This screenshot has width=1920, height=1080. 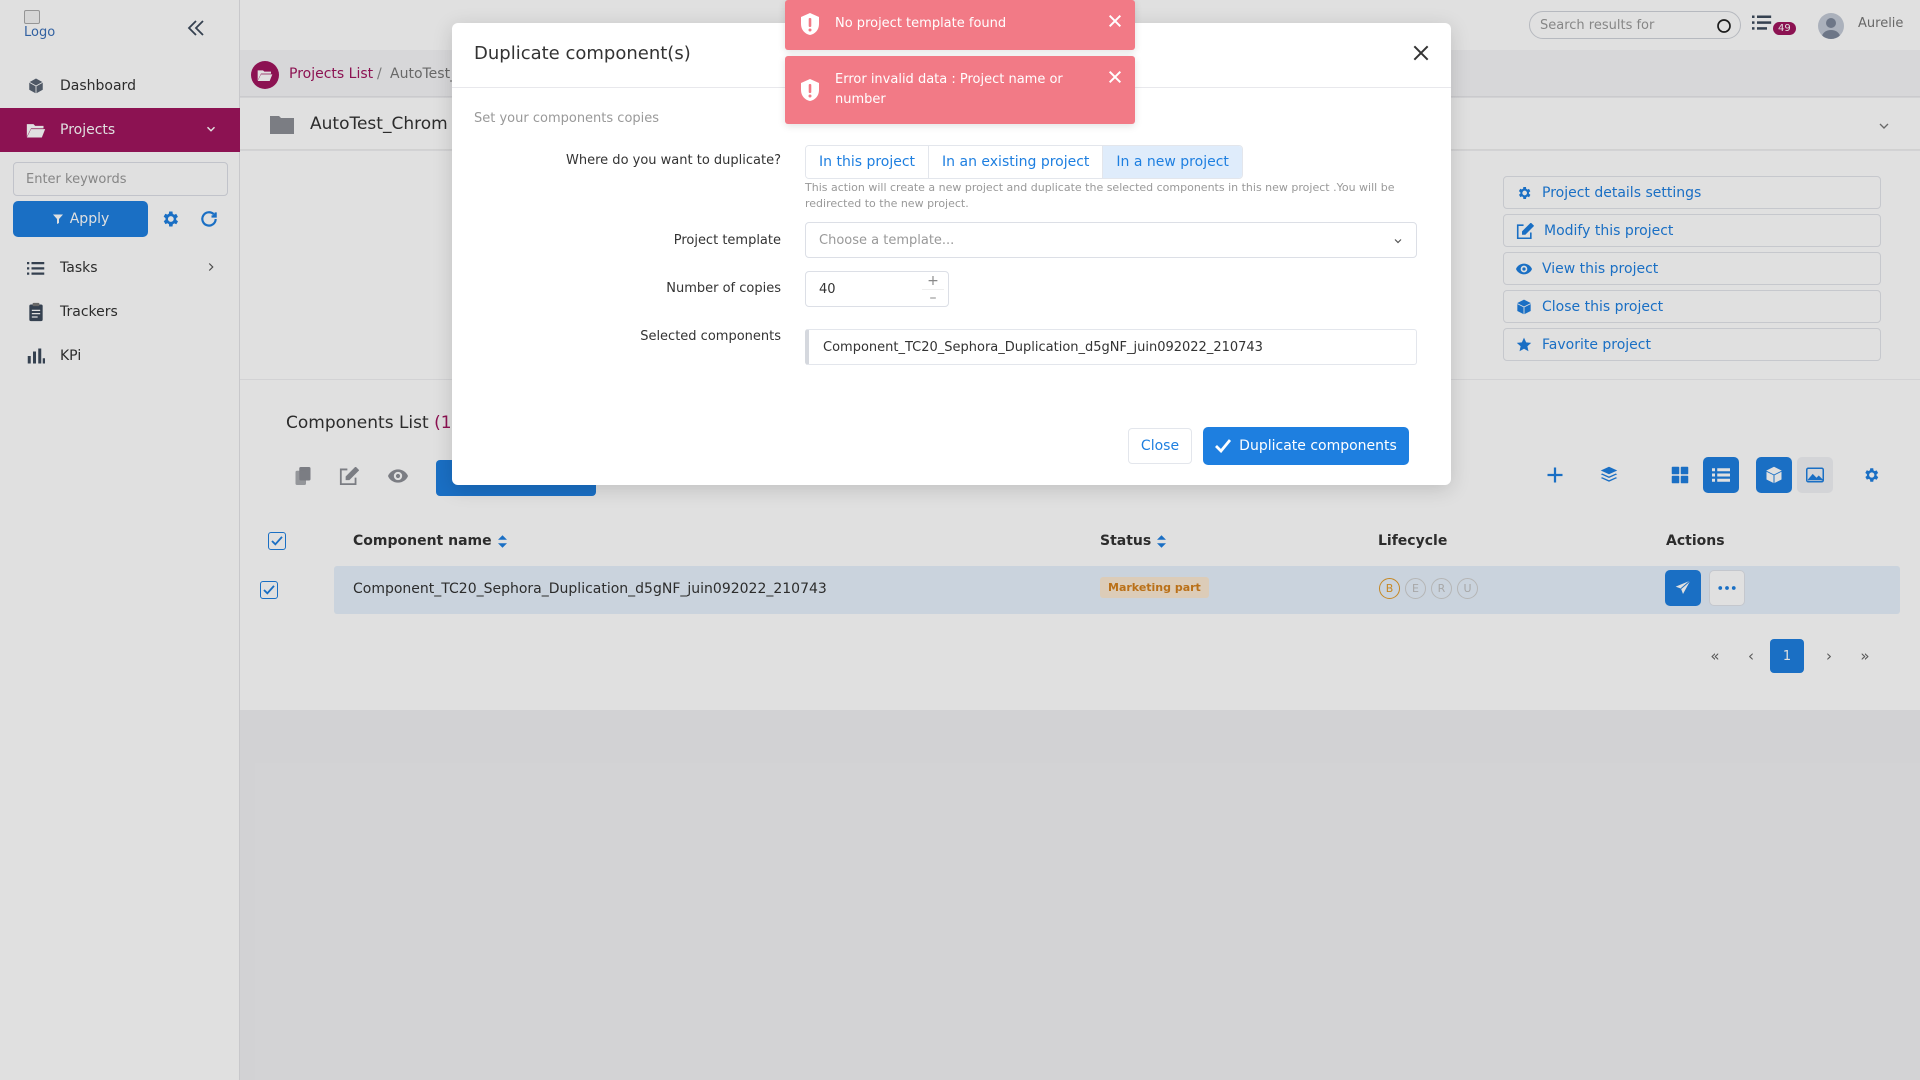 What do you see at coordinates (933, 281) in the screenshot?
I see `increment-button: +` at bounding box center [933, 281].